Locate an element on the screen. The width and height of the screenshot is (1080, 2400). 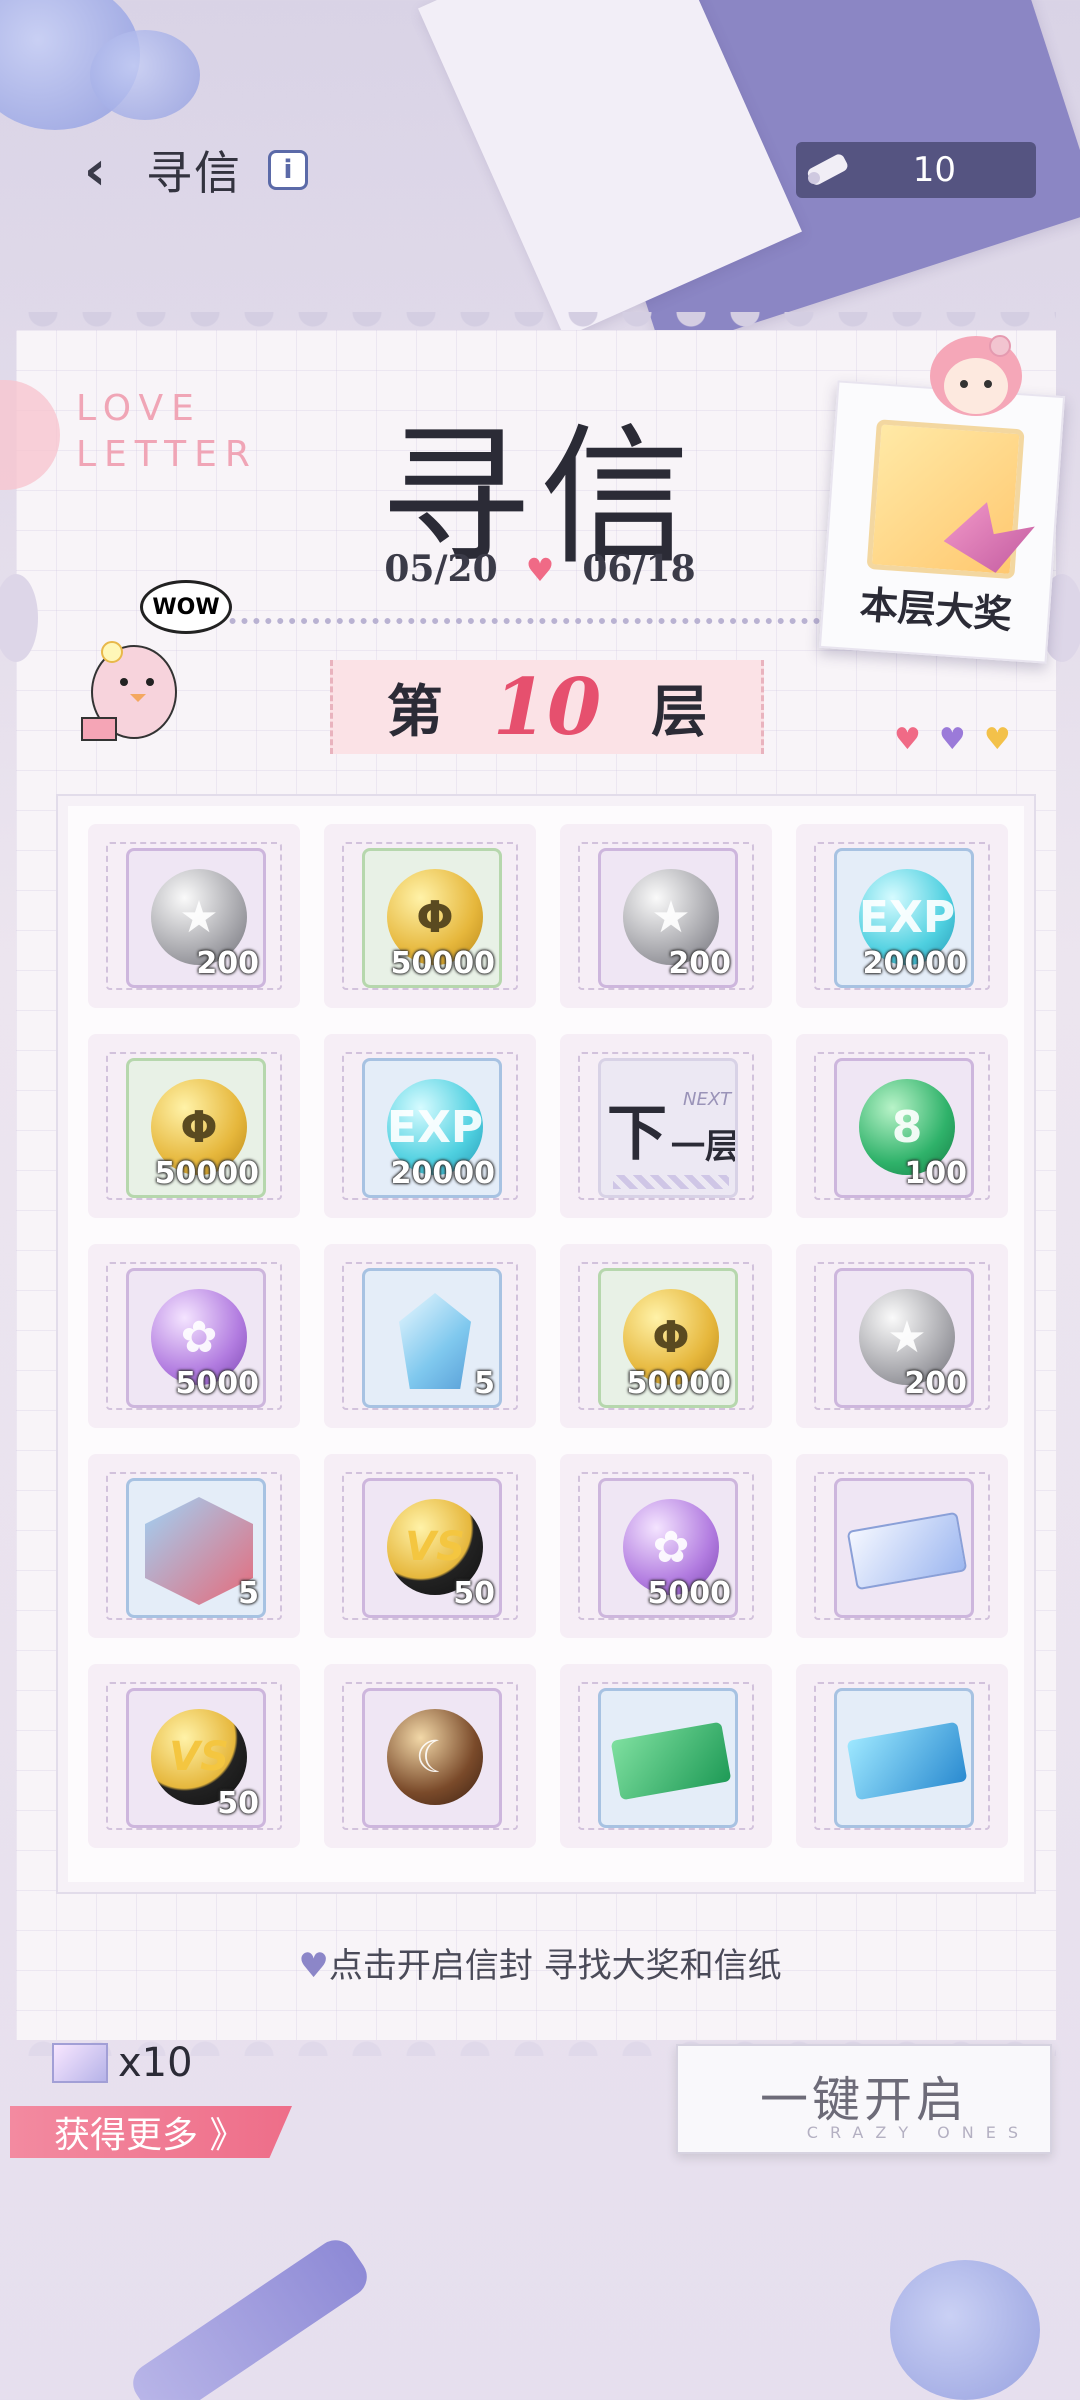
wow-bubble: WOW is located at coordinates (186, 607).